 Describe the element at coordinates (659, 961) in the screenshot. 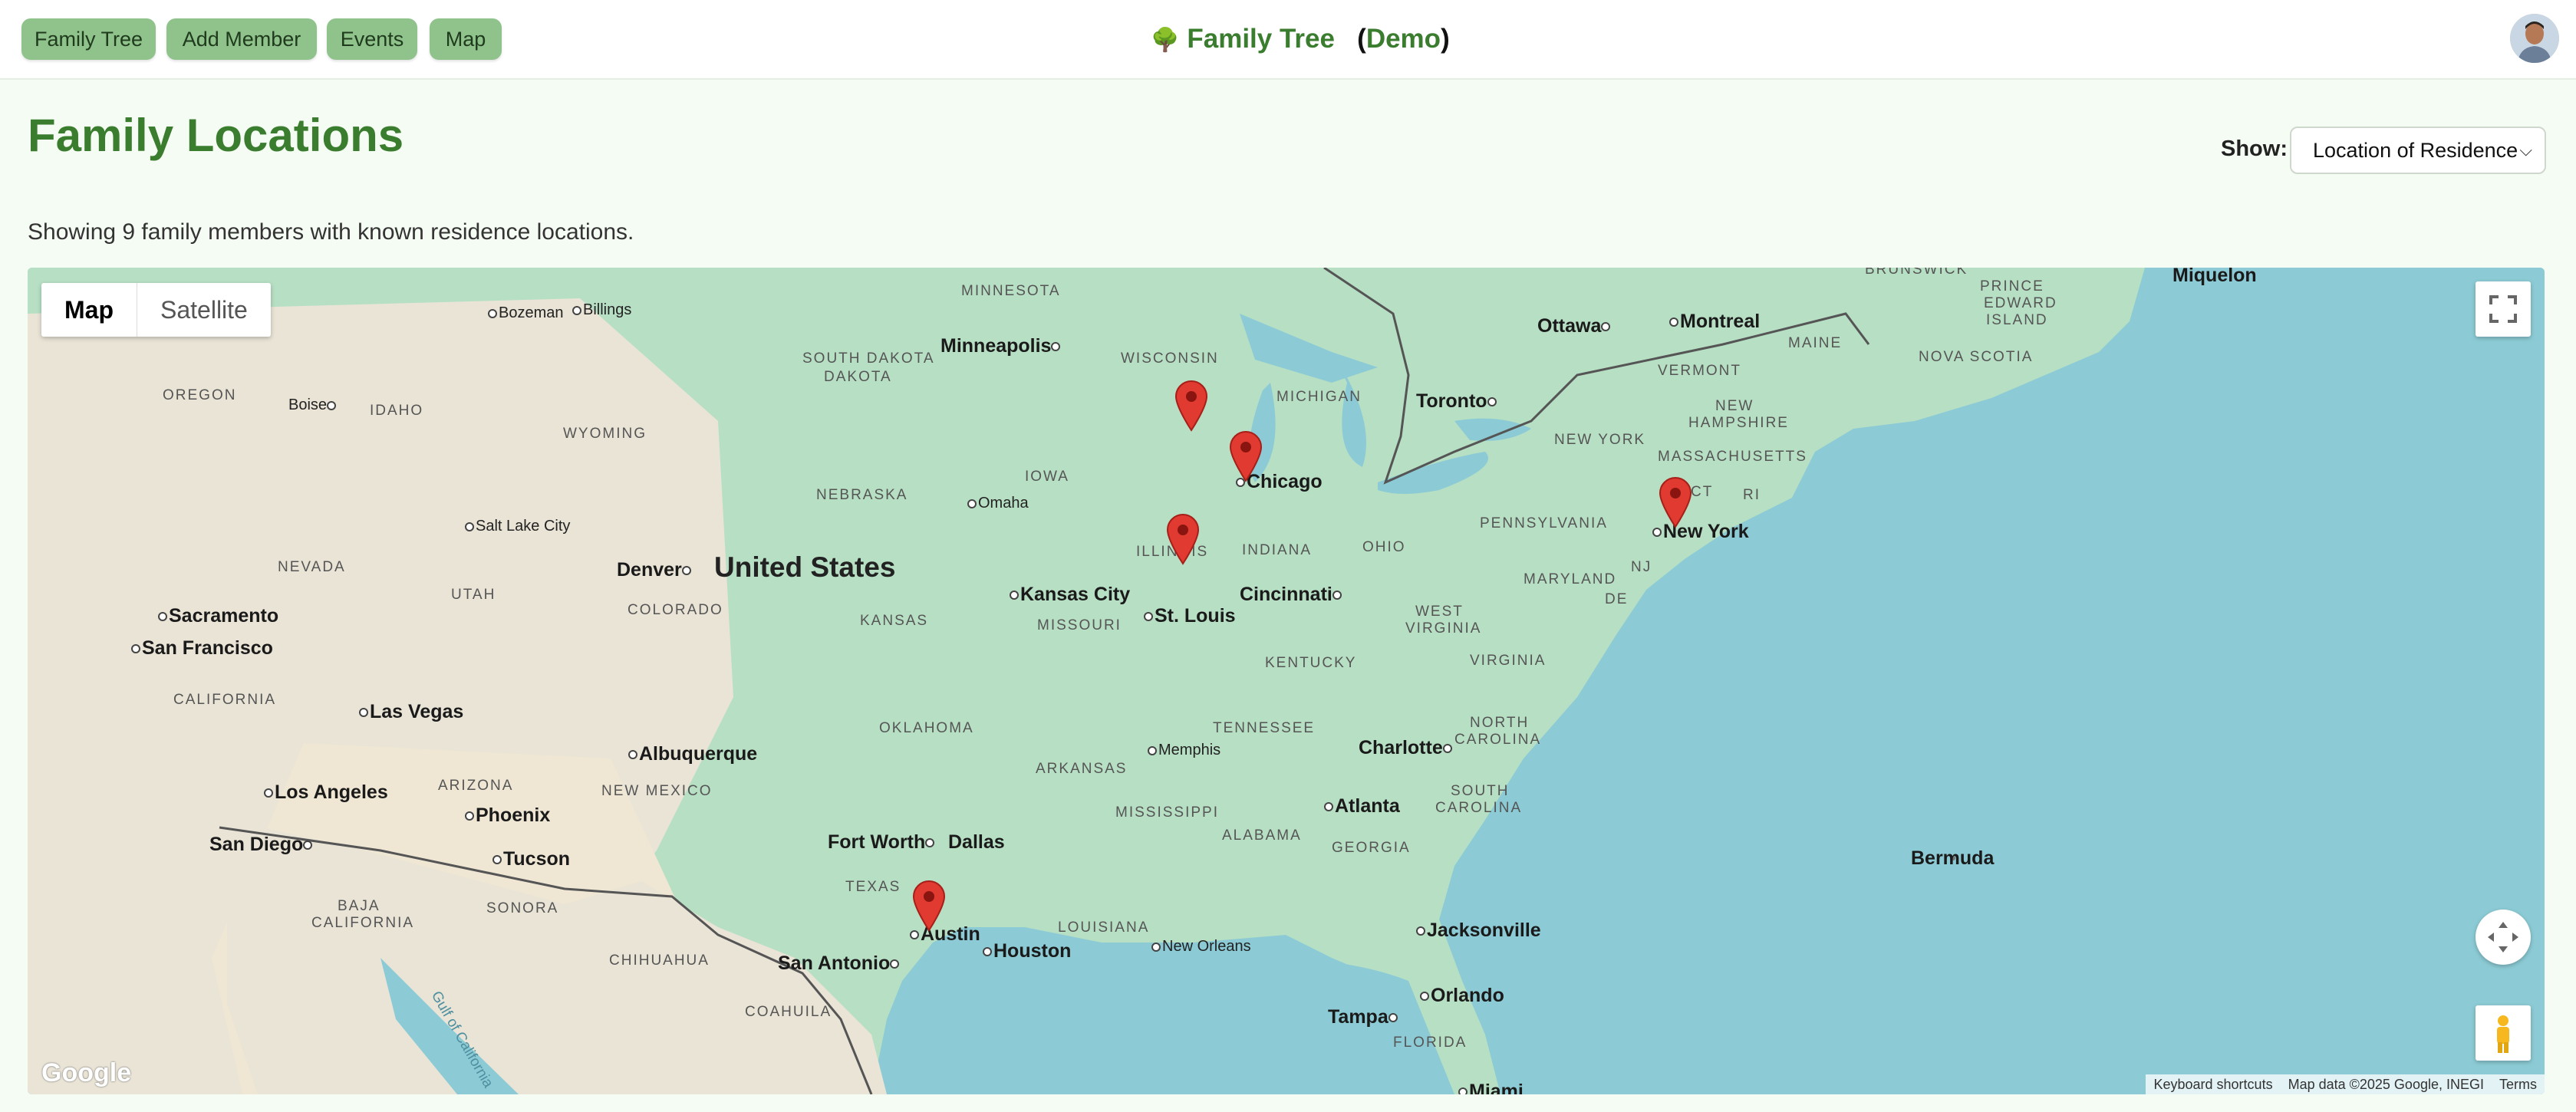

I see `state-chihuahua: CHIHUAHUA` at that location.